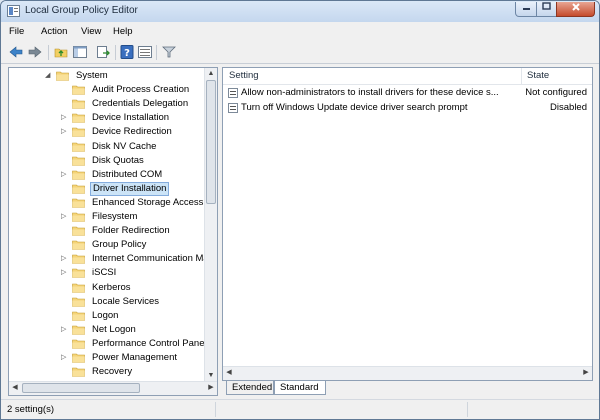  I want to click on menu-action: Action, so click(54, 31).